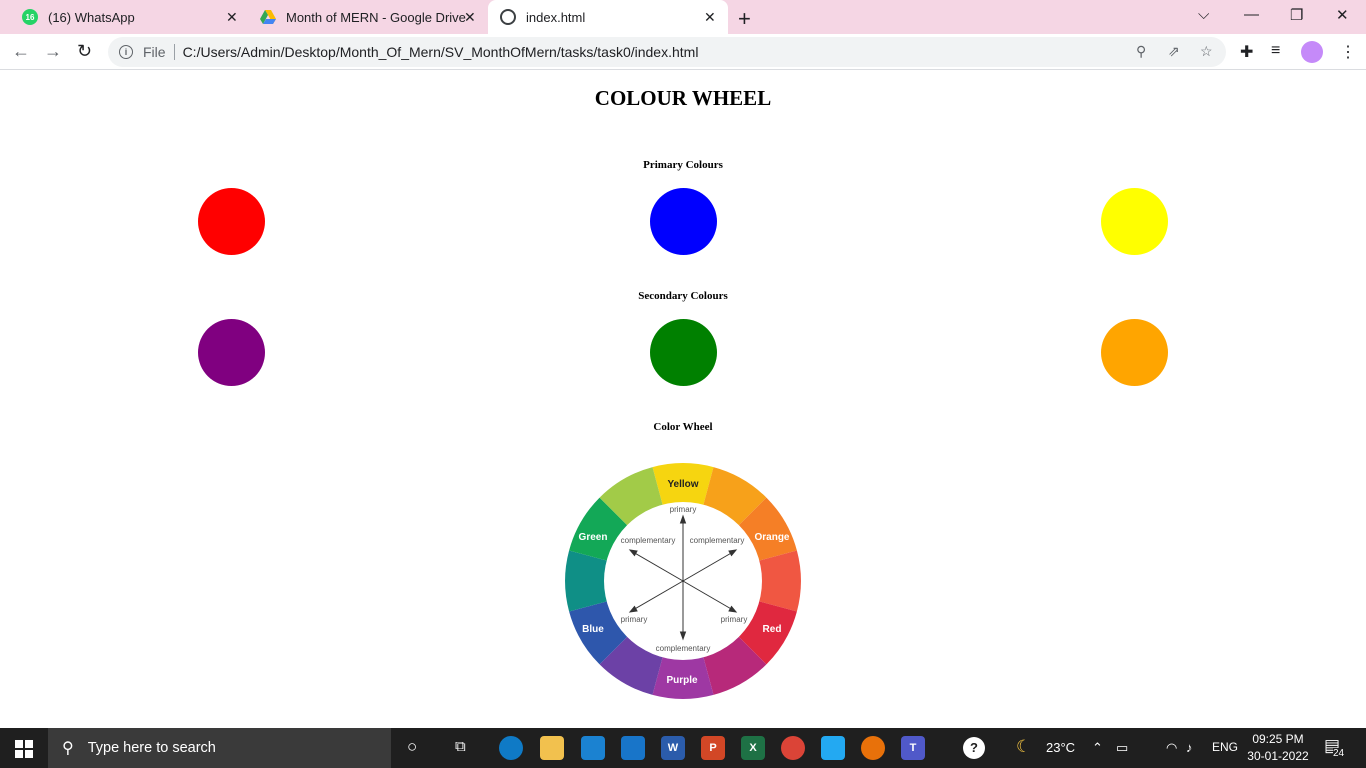 The height and width of the screenshot is (768, 1366). What do you see at coordinates (219, 748) in the screenshot?
I see `taskbar-search-box: ⚲ Type here to search` at bounding box center [219, 748].